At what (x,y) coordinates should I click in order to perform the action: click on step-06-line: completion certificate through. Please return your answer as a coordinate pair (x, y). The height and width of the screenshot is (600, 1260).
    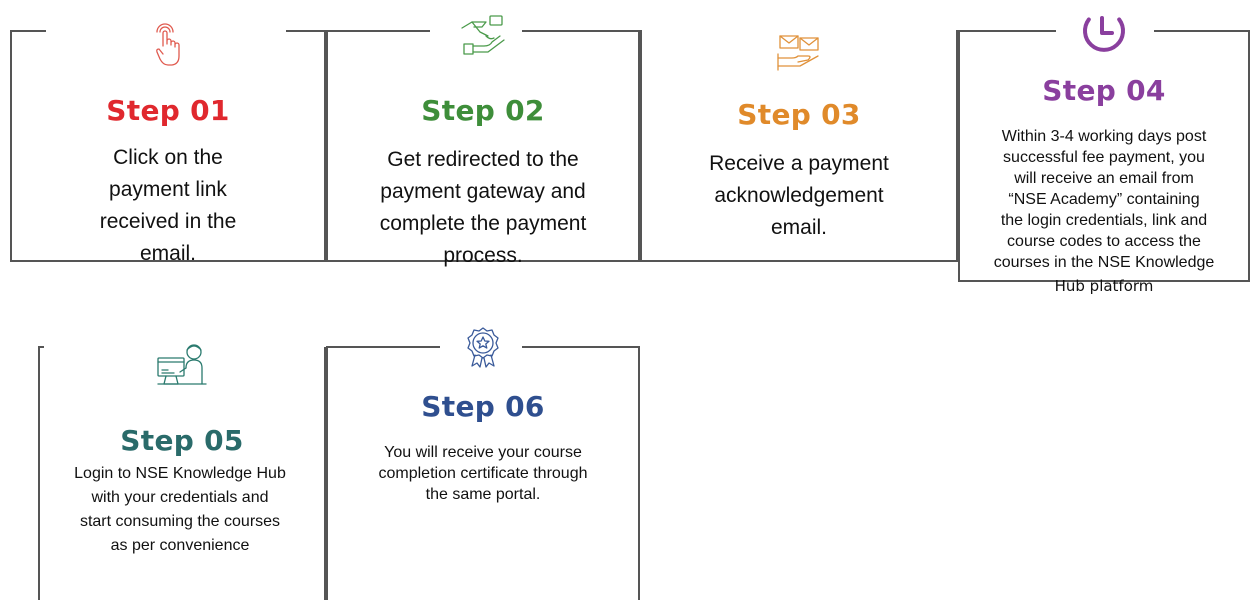
    Looking at the image, I should click on (483, 473).